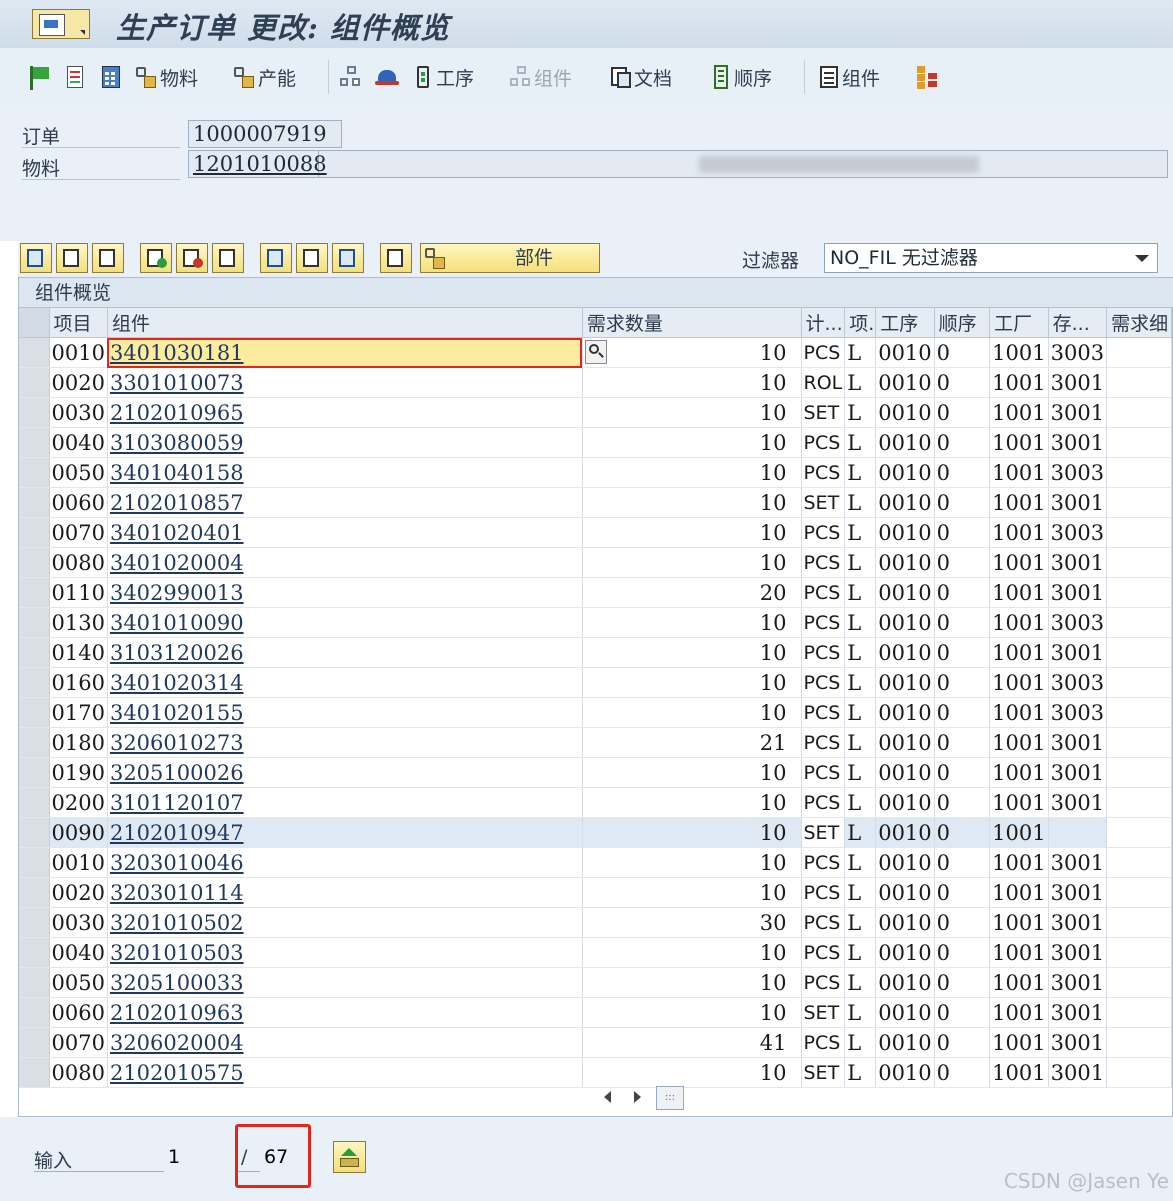 The height and width of the screenshot is (1201, 1173). Describe the element at coordinates (595, 922) in the screenshot. I see `table-row: 0030 3201010502 30 PCS L 0010 0 1001 3001` at that location.